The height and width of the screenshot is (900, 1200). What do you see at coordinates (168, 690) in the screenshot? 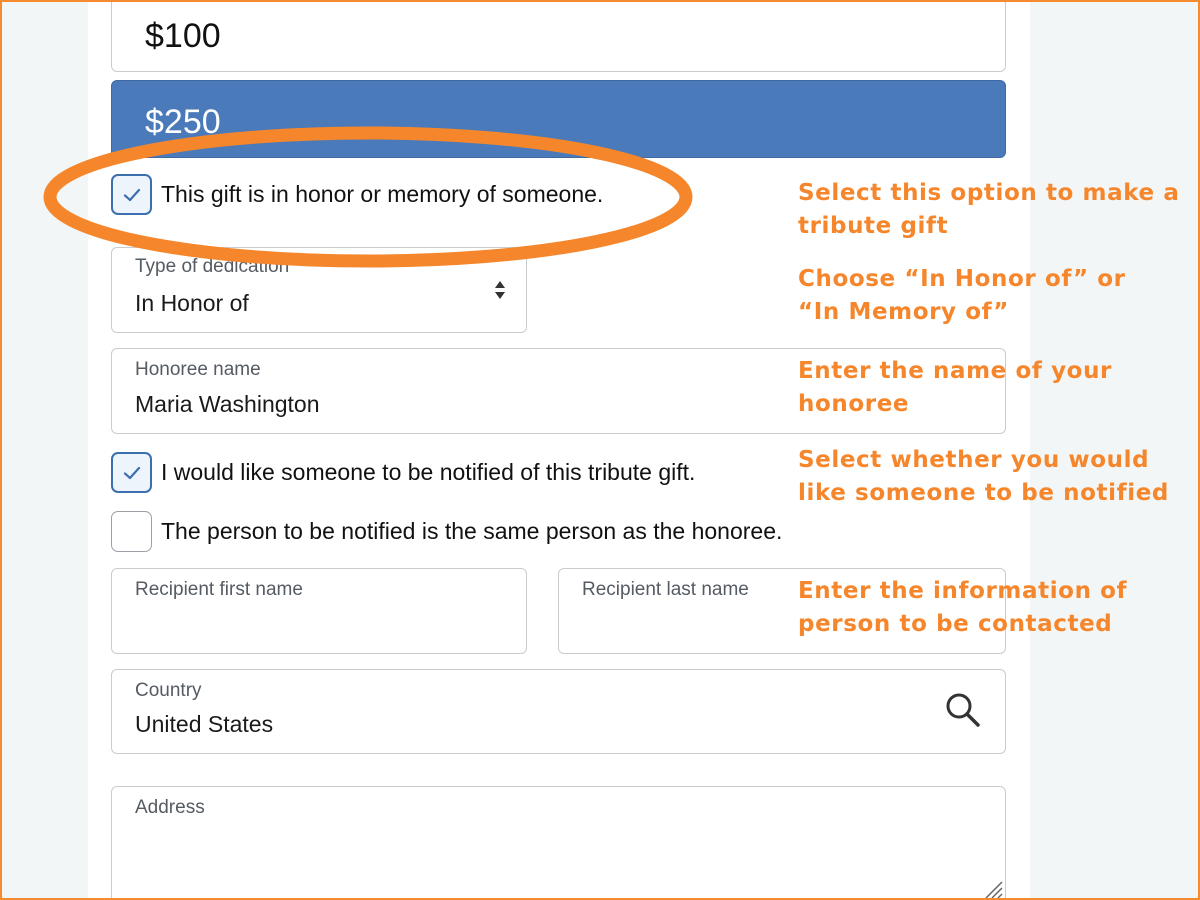
I see `country-label: Country` at bounding box center [168, 690].